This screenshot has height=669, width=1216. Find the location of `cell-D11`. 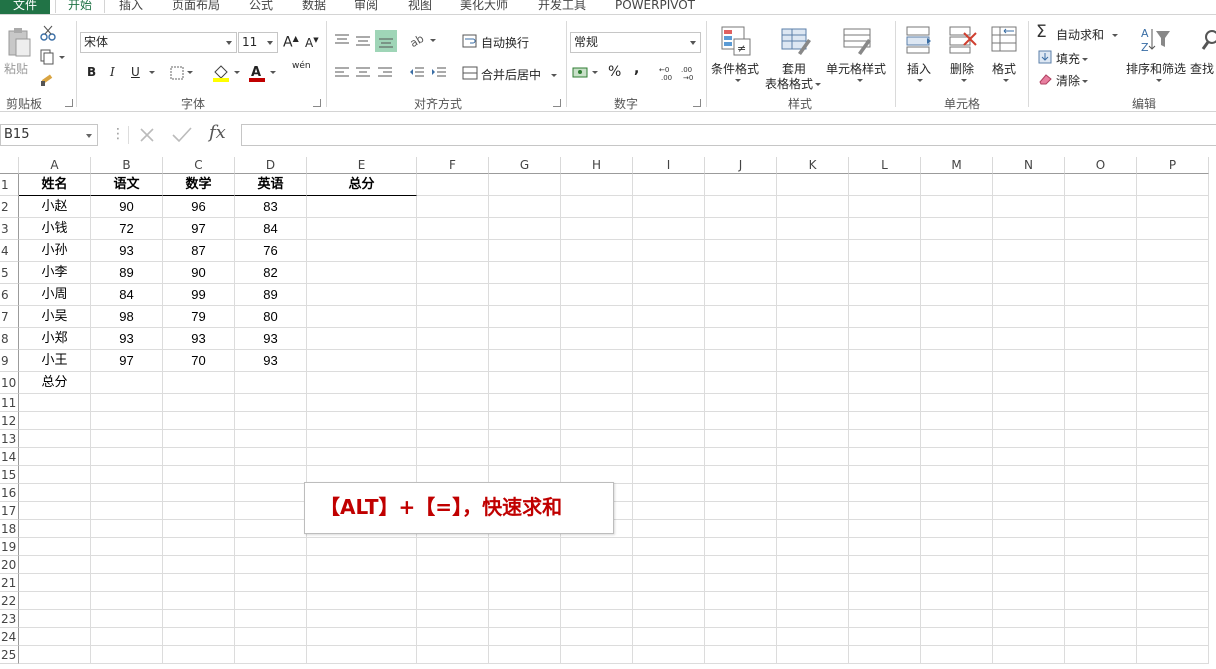

cell-D11 is located at coordinates (271, 403).